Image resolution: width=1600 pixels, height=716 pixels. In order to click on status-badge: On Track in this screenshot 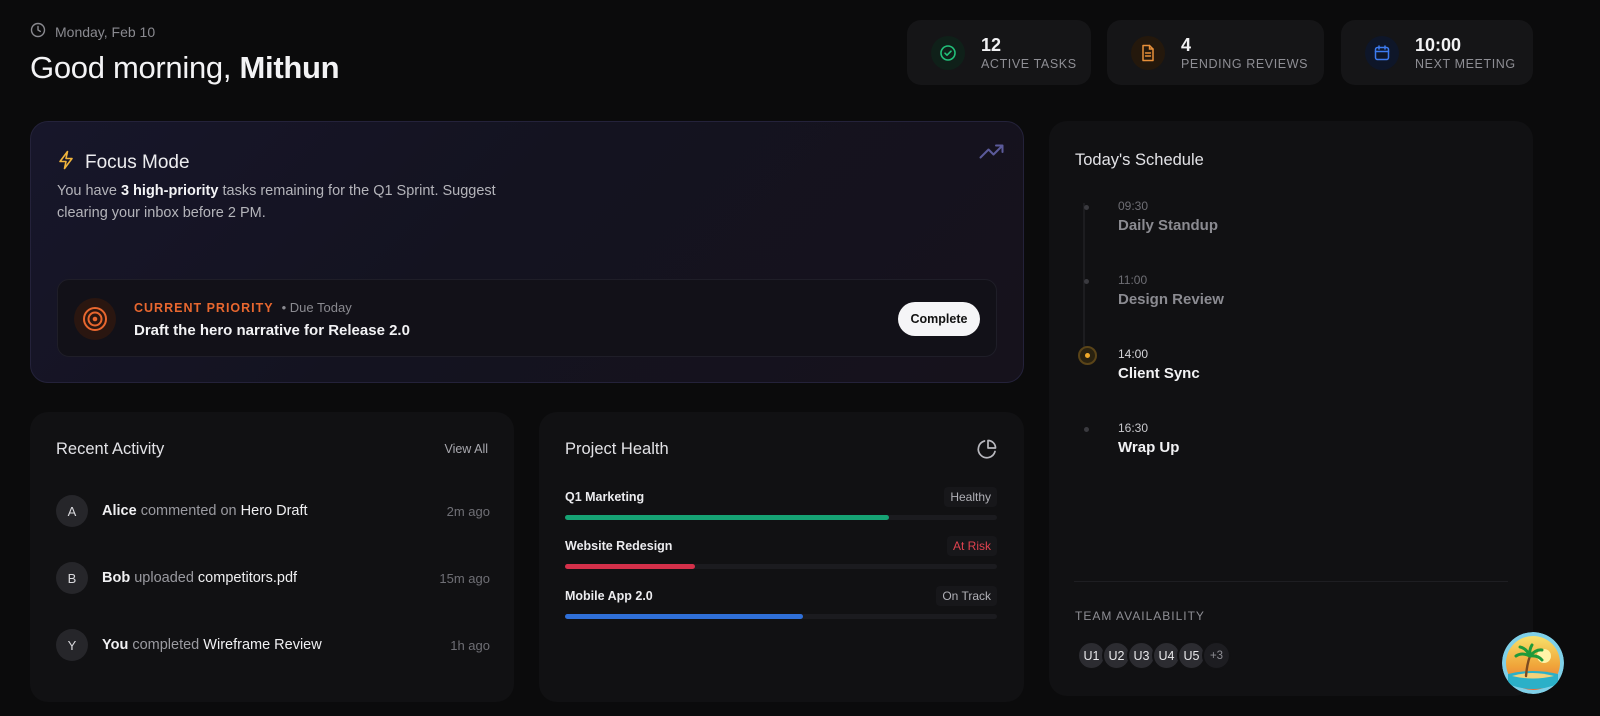, I will do `click(966, 596)`.